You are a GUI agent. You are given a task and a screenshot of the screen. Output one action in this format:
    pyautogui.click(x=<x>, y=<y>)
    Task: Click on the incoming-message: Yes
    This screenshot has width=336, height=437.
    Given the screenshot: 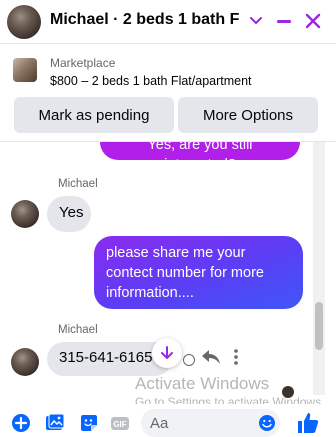 What is the action you would take?
    pyautogui.click(x=69, y=214)
    